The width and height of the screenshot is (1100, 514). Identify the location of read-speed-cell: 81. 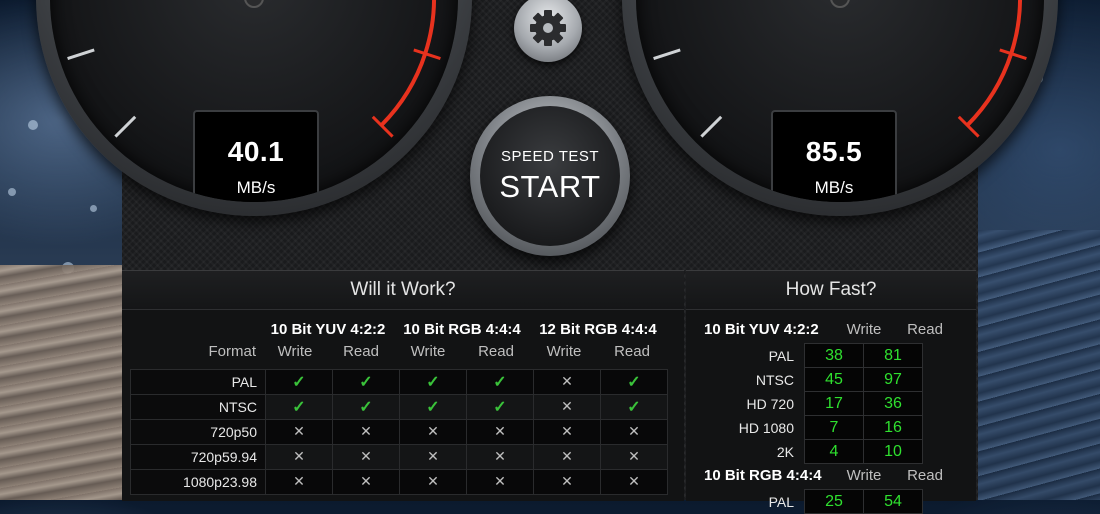
(893, 355).